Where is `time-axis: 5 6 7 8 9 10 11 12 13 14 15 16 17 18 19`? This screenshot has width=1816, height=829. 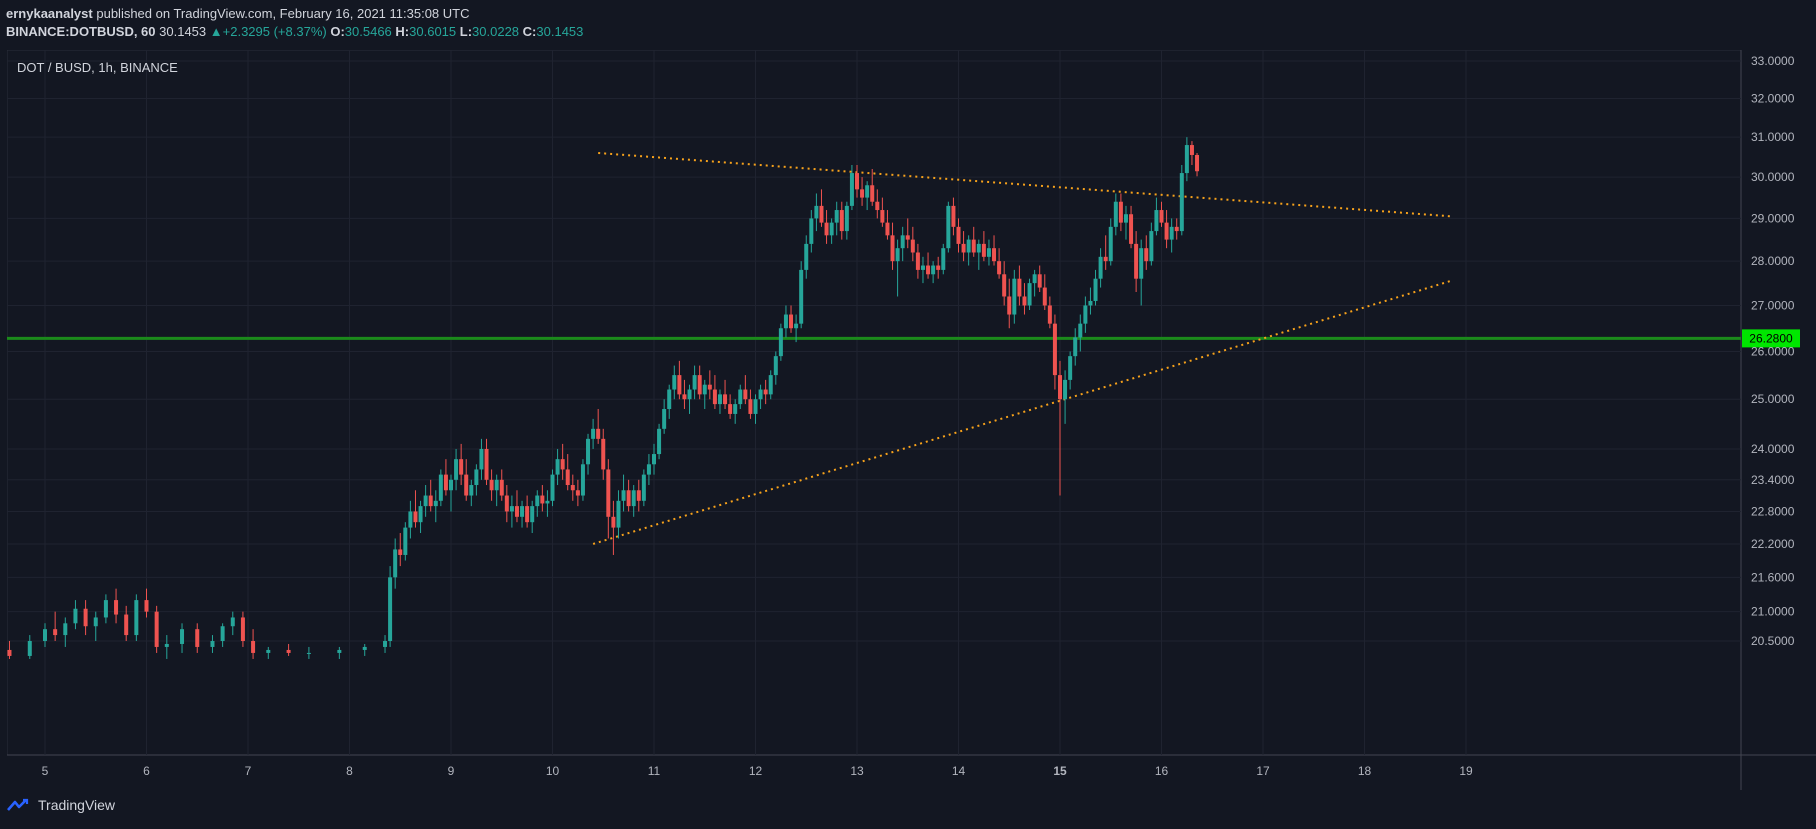 time-axis: 5 6 7 8 9 10 11 12 13 14 15 16 17 18 19 is located at coordinates (757, 771).